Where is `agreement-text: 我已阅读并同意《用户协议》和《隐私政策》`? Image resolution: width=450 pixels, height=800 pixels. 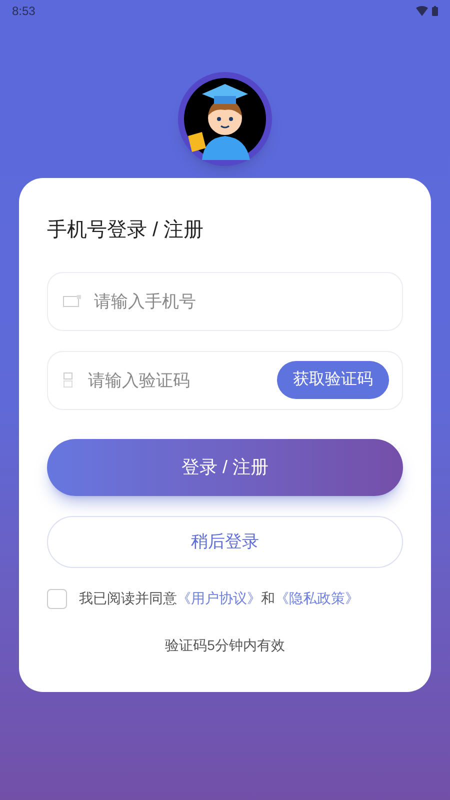
agreement-text: 我已阅读并同意《用户协议》和《隐私政策》 is located at coordinates (219, 598).